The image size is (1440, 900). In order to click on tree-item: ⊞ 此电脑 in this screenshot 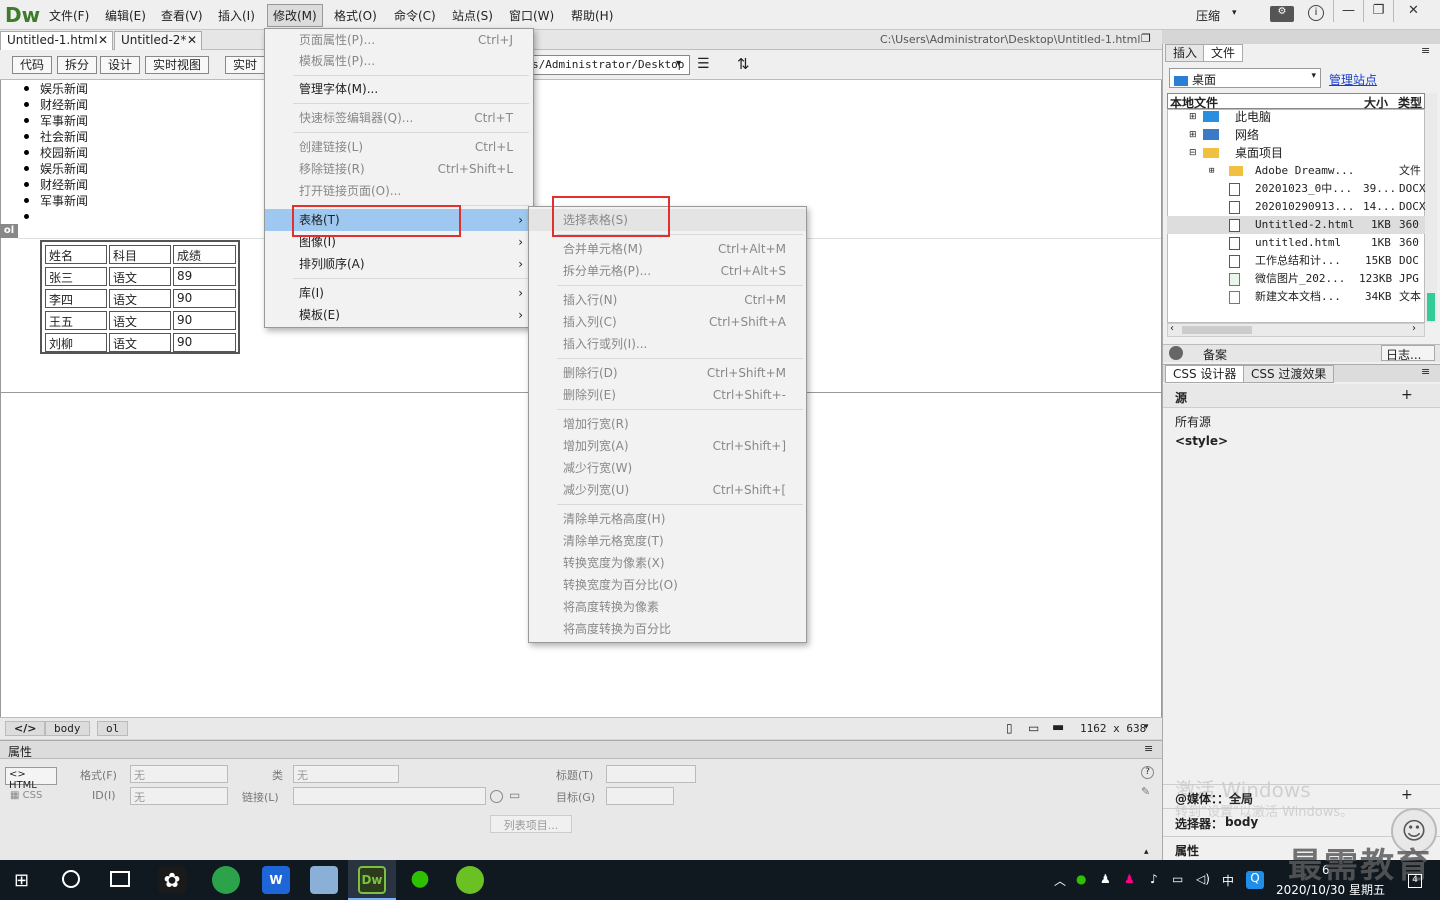, I will do `click(1309, 117)`.